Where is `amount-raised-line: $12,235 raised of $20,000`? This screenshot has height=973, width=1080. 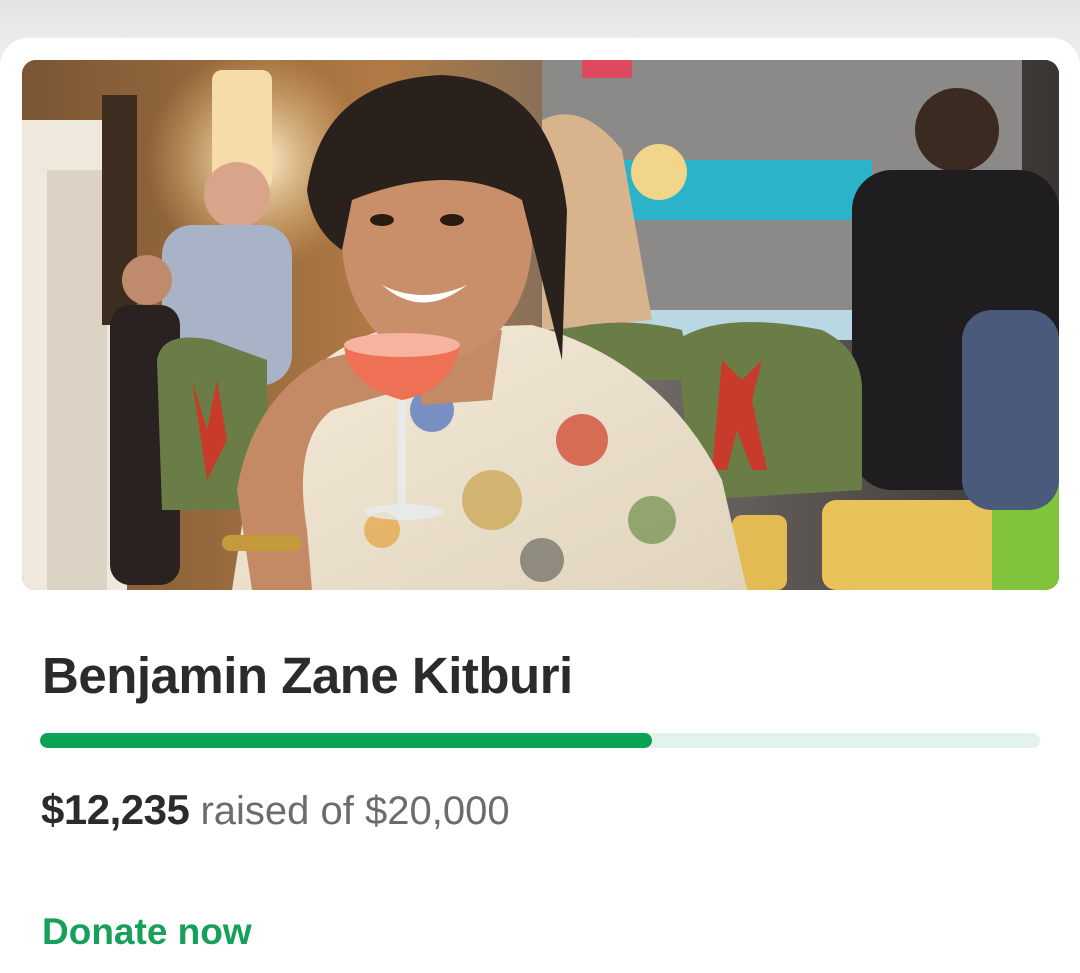 amount-raised-line: $12,235 raised of $20,000 is located at coordinates (275, 810).